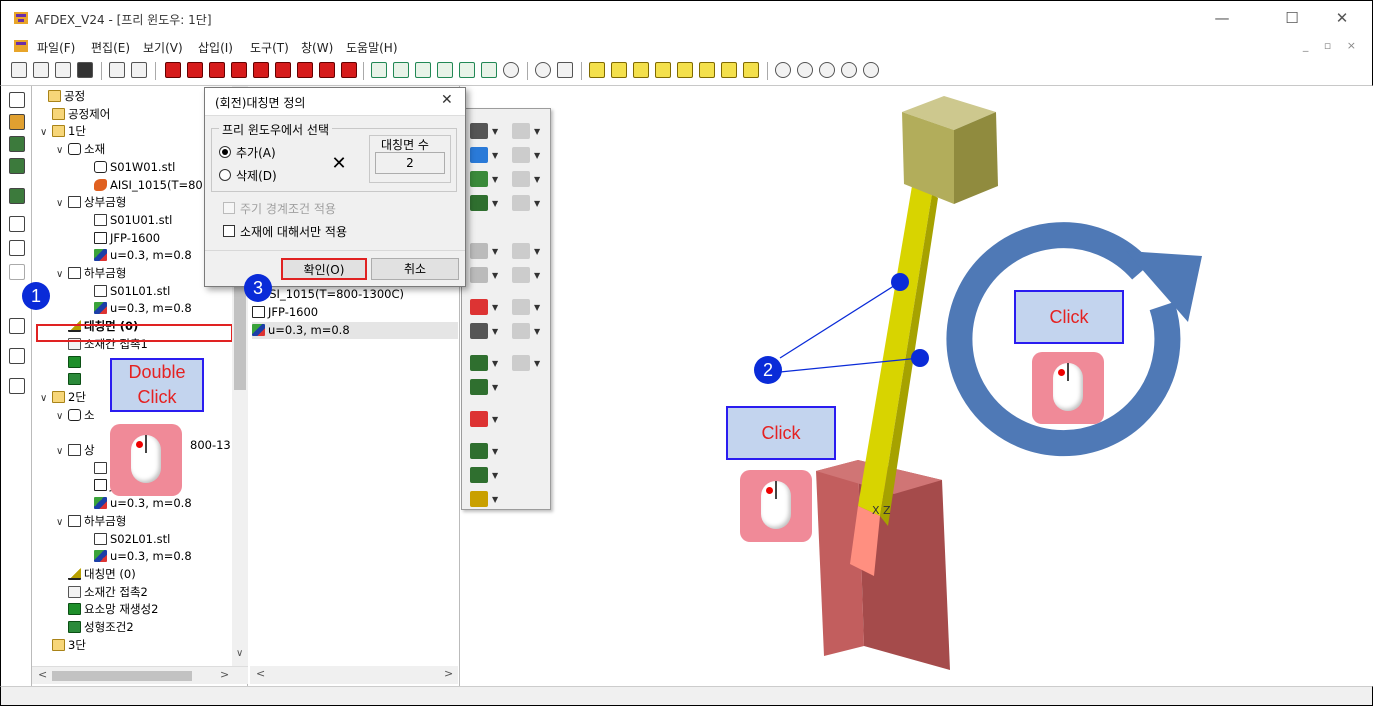  What do you see at coordinates (285, 312) in the screenshot?
I see `panel2-row-press: JFP-1600` at bounding box center [285, 312].